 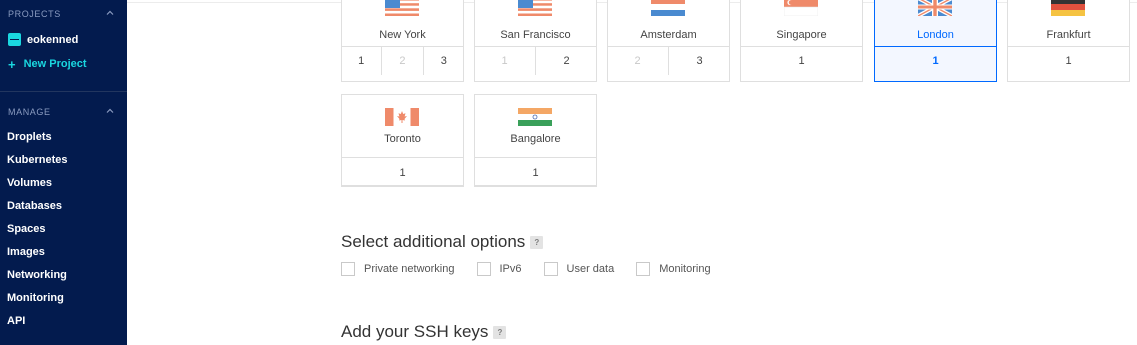 I want to click on sidebar-item-kubernetes: Kubernetes, so click(x=37, y=160).